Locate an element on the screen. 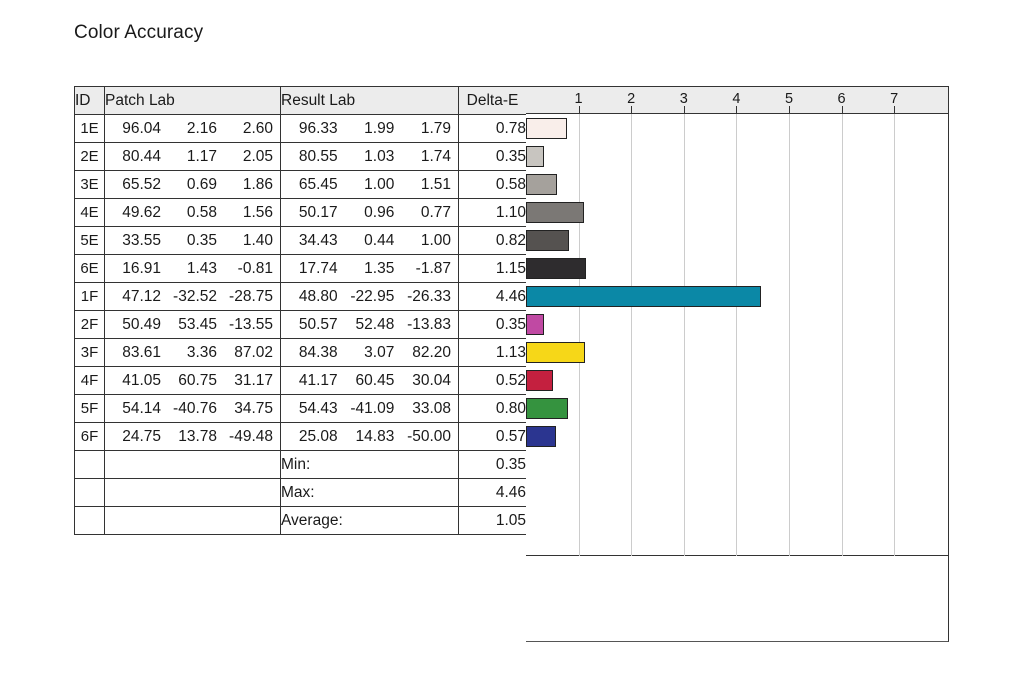  cell-delta-e: 1.13 is located at coordinates (492, 352).